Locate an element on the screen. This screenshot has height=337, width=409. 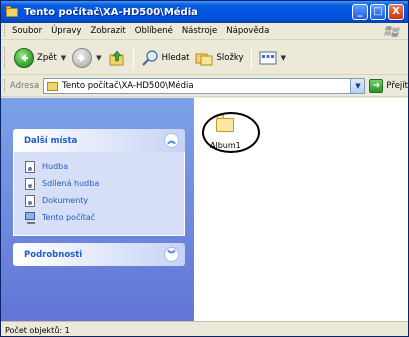
go-arrow-icon: ➜ is located at coordinates (376, 86).